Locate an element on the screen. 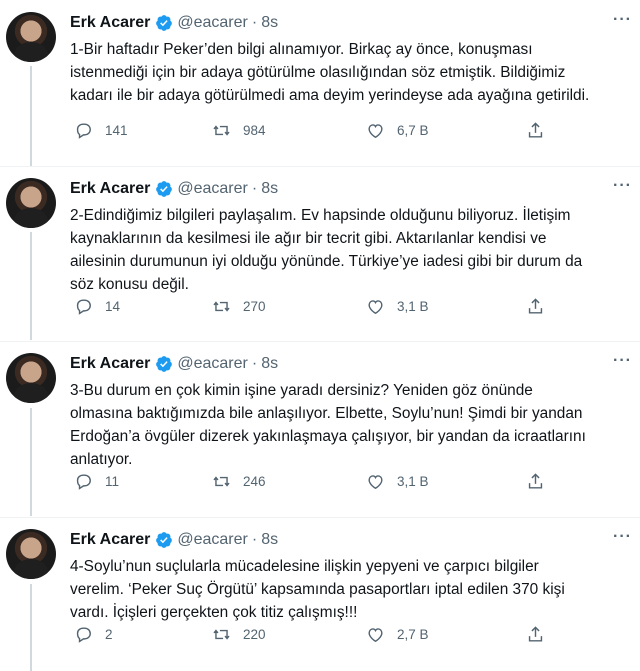  retweet-button: 246 is located at coordinates (239, 481).